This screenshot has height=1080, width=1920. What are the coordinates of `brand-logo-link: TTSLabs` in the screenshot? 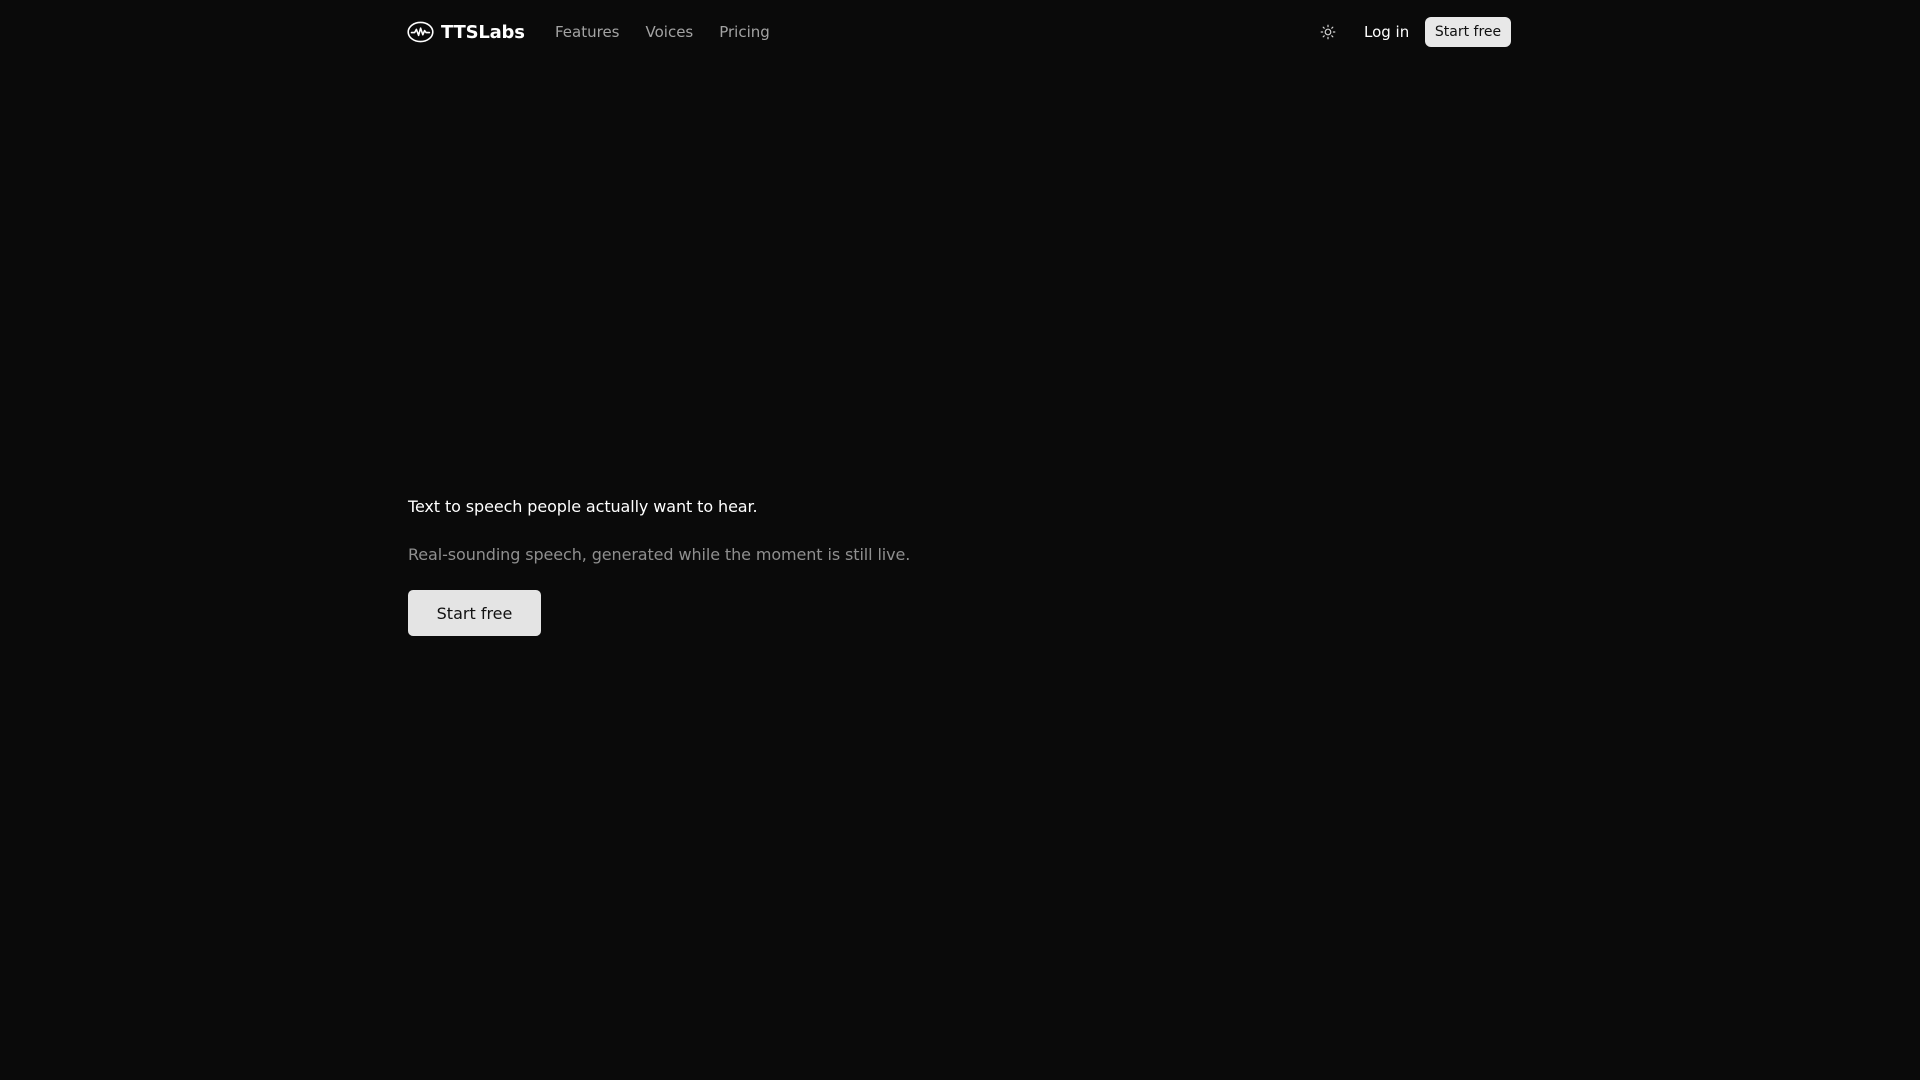 It's located at (466, 32).